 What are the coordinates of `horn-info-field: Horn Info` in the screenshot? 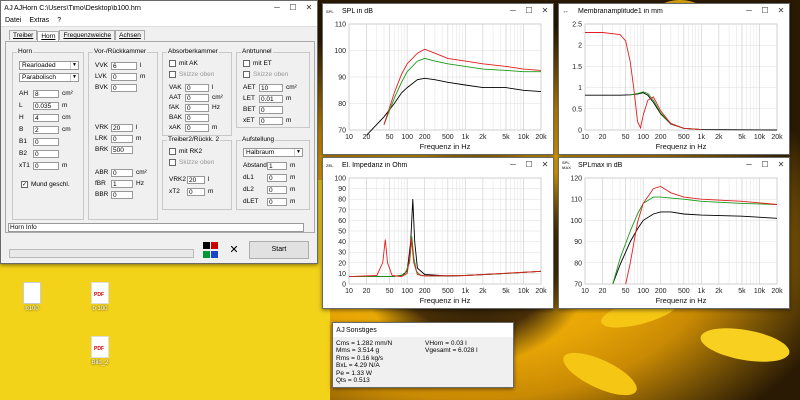 It's located at (156, 227).